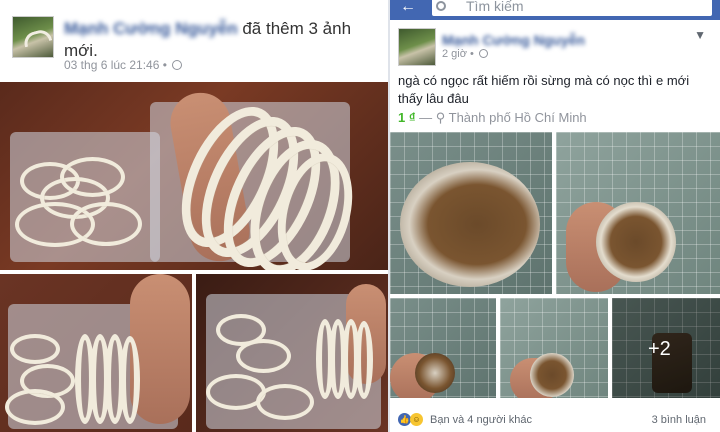 The height and width of the screenshot is (432, 720). Describe the element at coordinates (458, 54) in the screenshot. I see `post-time-text: 2 giờ •` at that location.